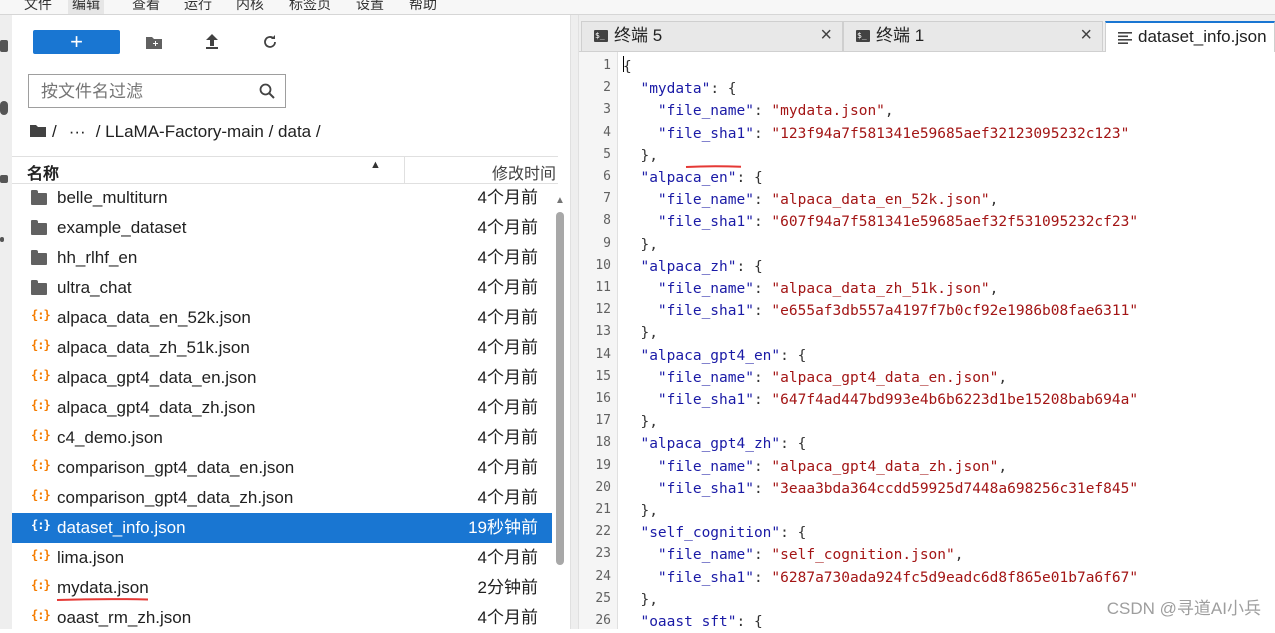  I want to click on scrollbar-thumb, so click(560, 388).